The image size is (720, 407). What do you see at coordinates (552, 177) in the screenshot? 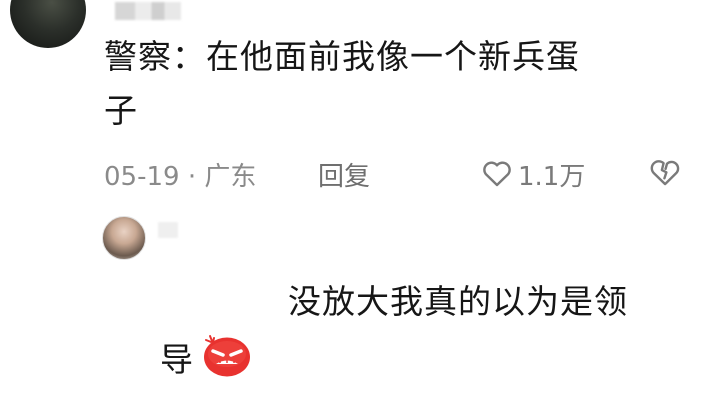
I see `like-count: 1.1万` at bounding box center [552, 177].